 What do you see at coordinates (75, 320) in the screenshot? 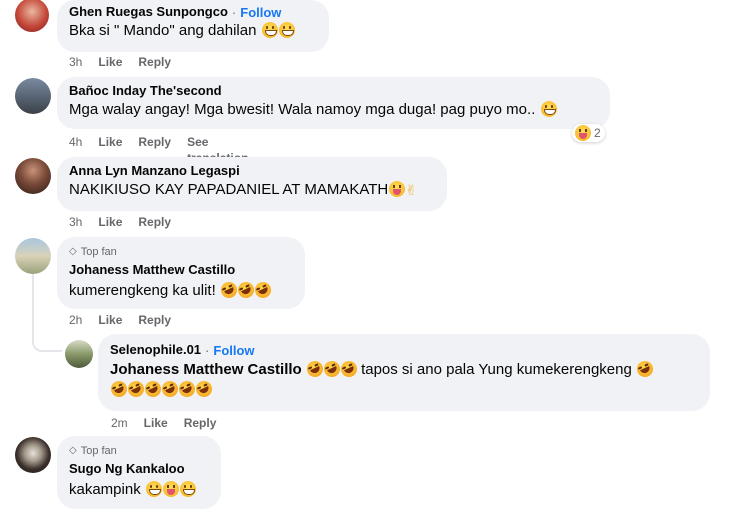
I see `comment-timestamp: 2h` at bounding box center [75, 320].